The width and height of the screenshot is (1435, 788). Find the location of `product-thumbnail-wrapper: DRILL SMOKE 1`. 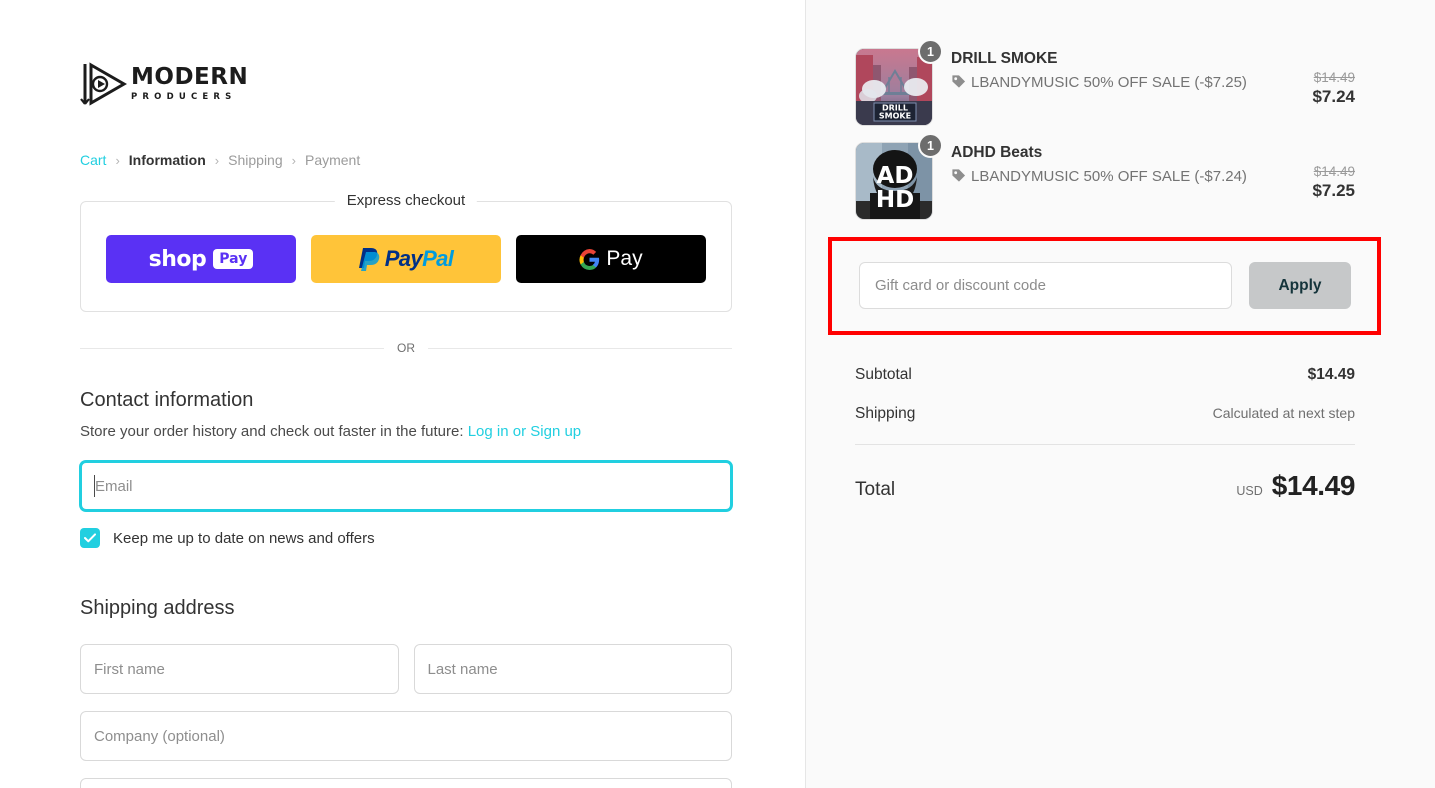

product-thumbnail-wrapper: DRILL SMOKE 1 is located at coordinates (899, 82).